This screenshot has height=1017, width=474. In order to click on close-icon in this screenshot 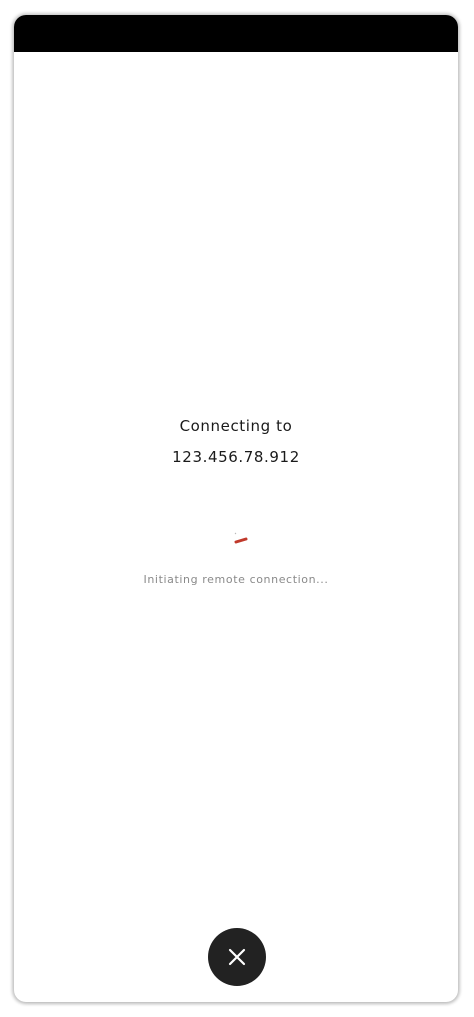, I will do `click(237, 957)`.